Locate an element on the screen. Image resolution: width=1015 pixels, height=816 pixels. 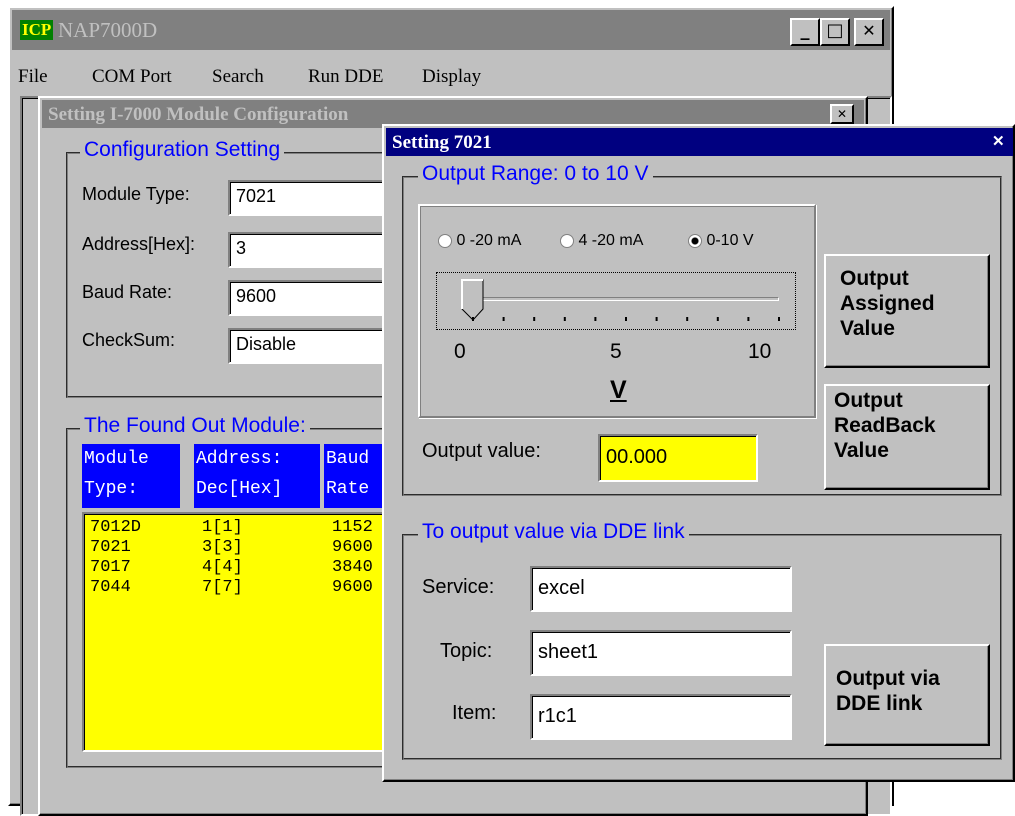
list-item-address: 1[1] is located at coordinates (222, 527).